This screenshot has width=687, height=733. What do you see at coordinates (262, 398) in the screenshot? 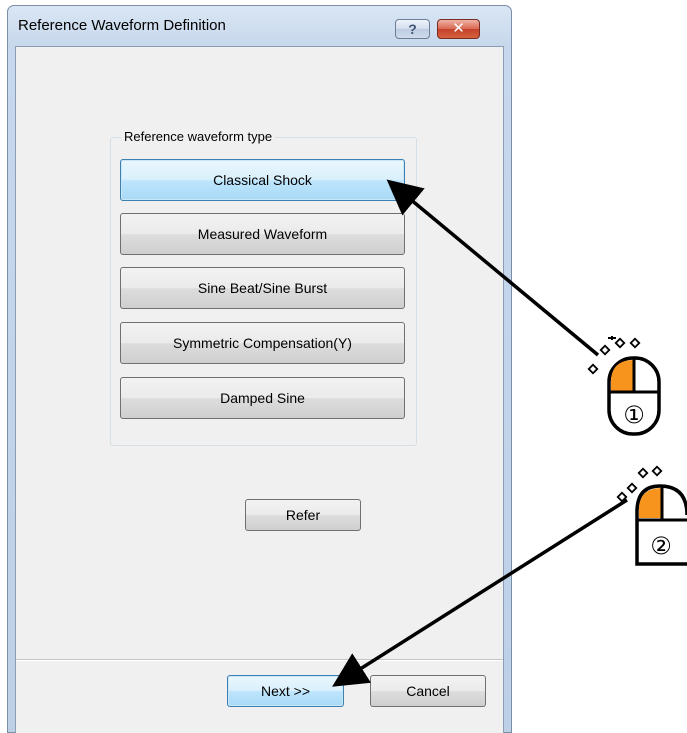
I see `damped-sine-button: Damped Sine` at bounding box center [262, 398].